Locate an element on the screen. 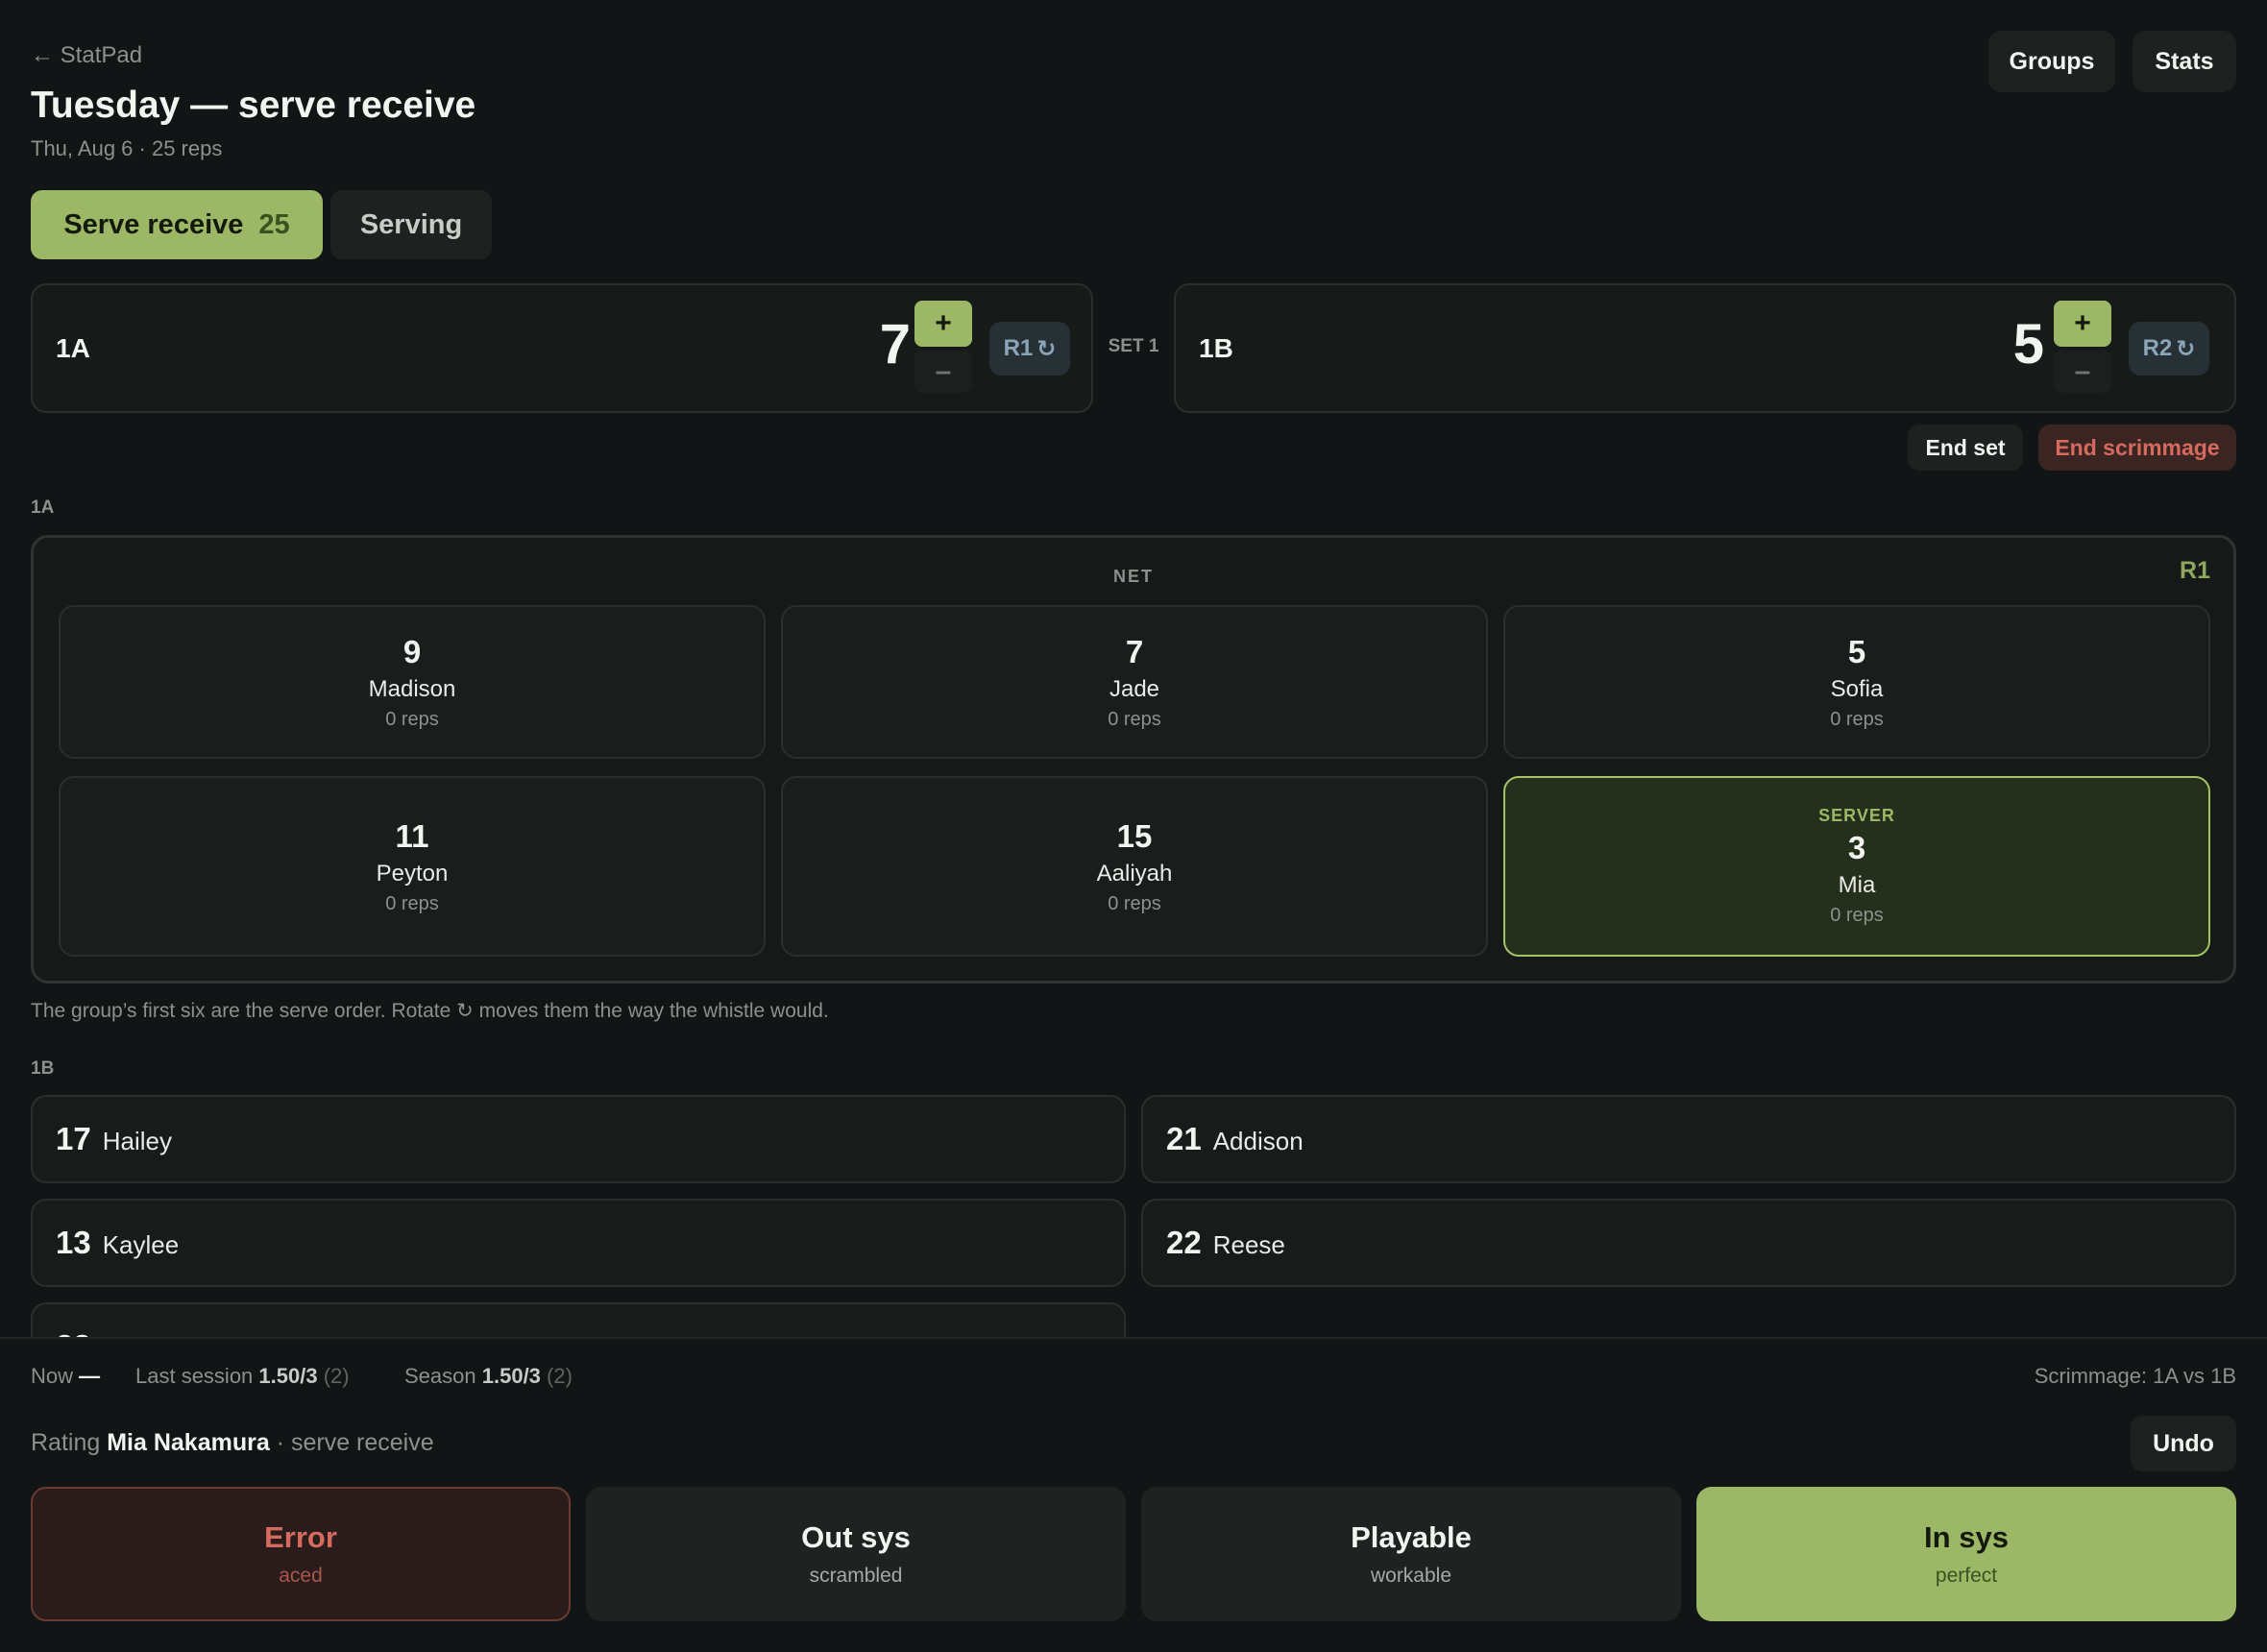 This screenshot has width=2267, height=1652. player-name: Mia is located at coordinates (1857, 885).